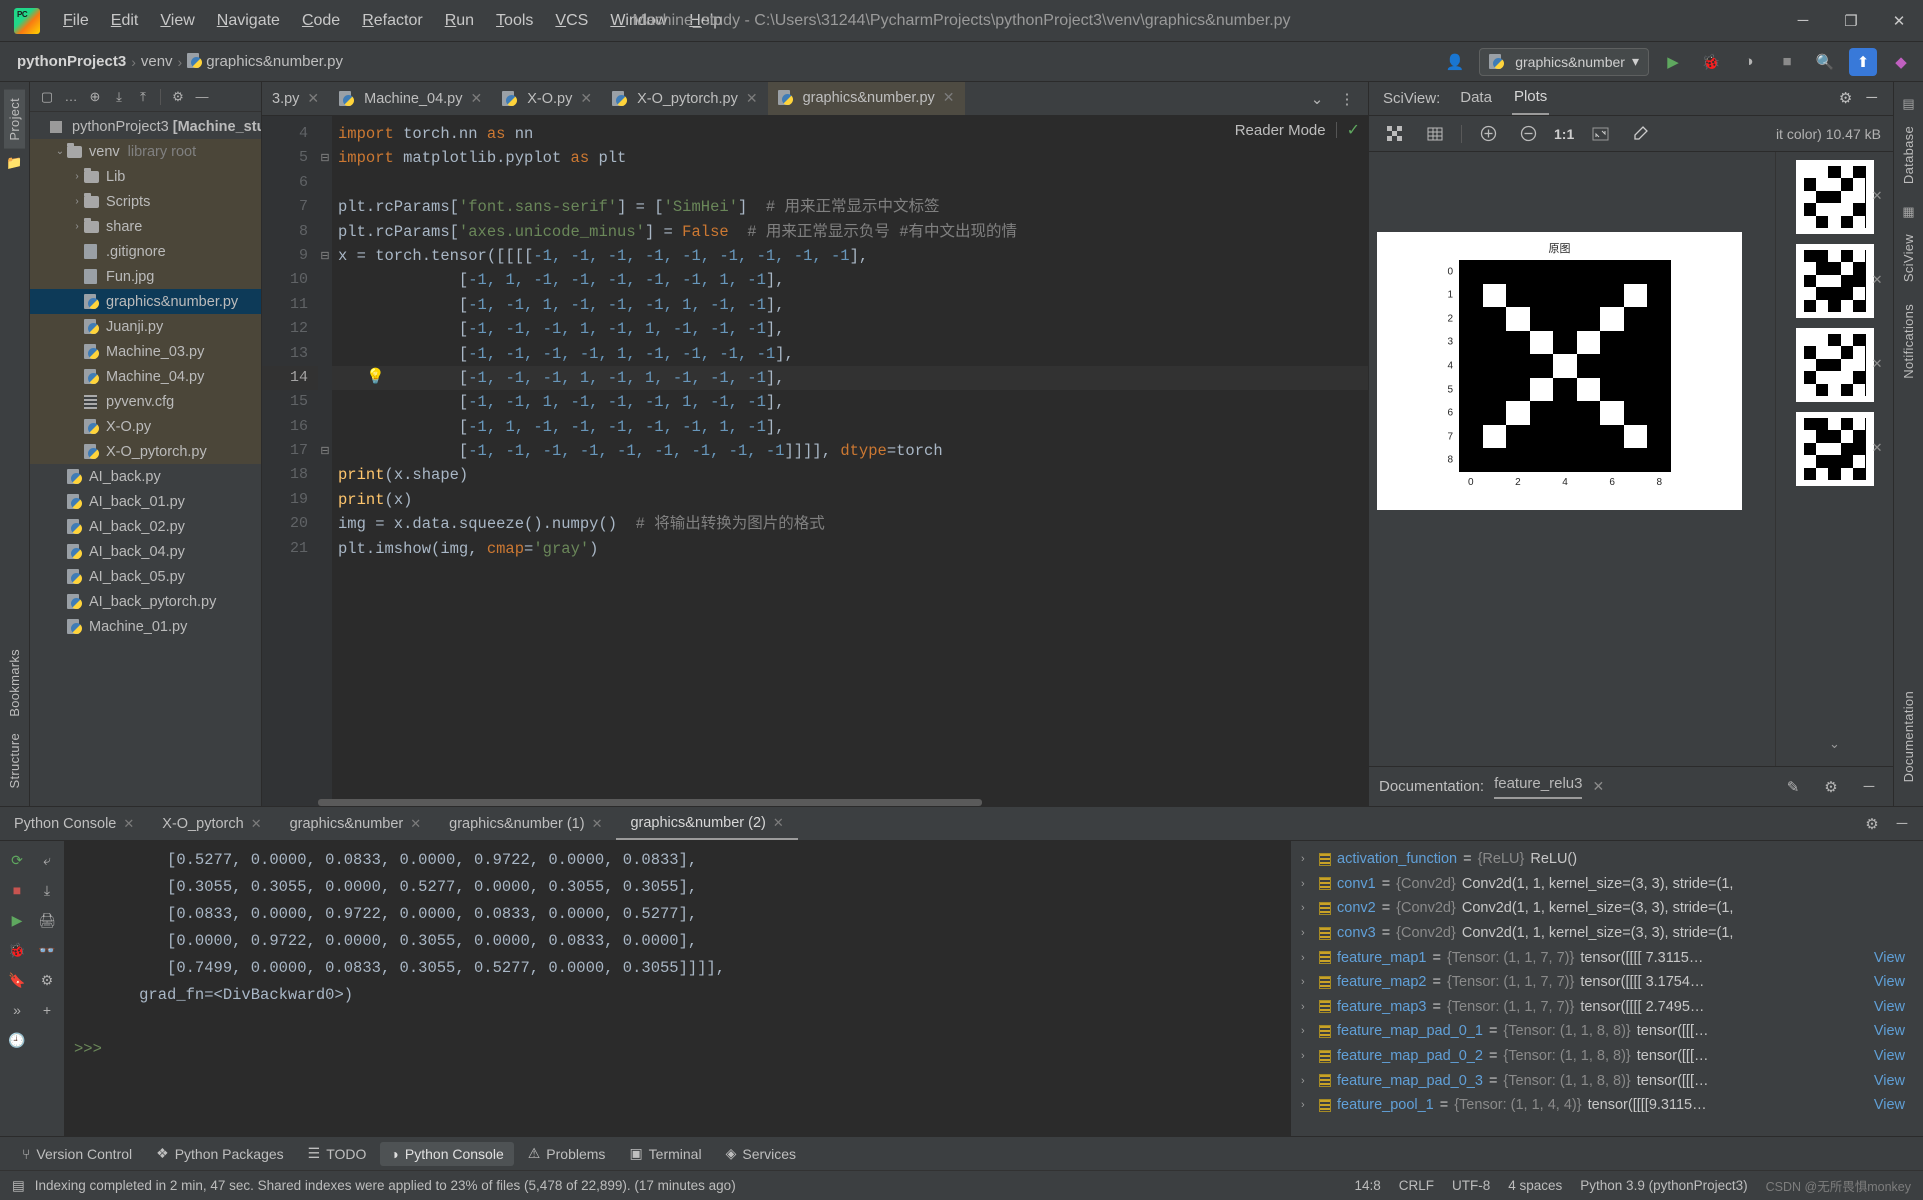  I want to click on menu-run: Run, so click(459, 21).